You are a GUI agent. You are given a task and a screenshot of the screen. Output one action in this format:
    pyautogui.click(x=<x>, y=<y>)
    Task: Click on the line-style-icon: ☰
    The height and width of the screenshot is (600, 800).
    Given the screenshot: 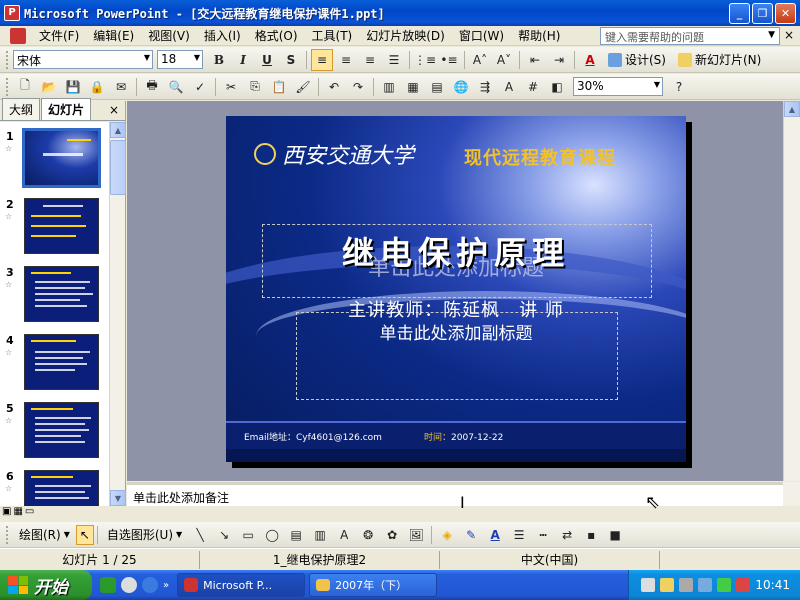 What is the action you would take?
    pyautogui.click(x=519, y=535)
    